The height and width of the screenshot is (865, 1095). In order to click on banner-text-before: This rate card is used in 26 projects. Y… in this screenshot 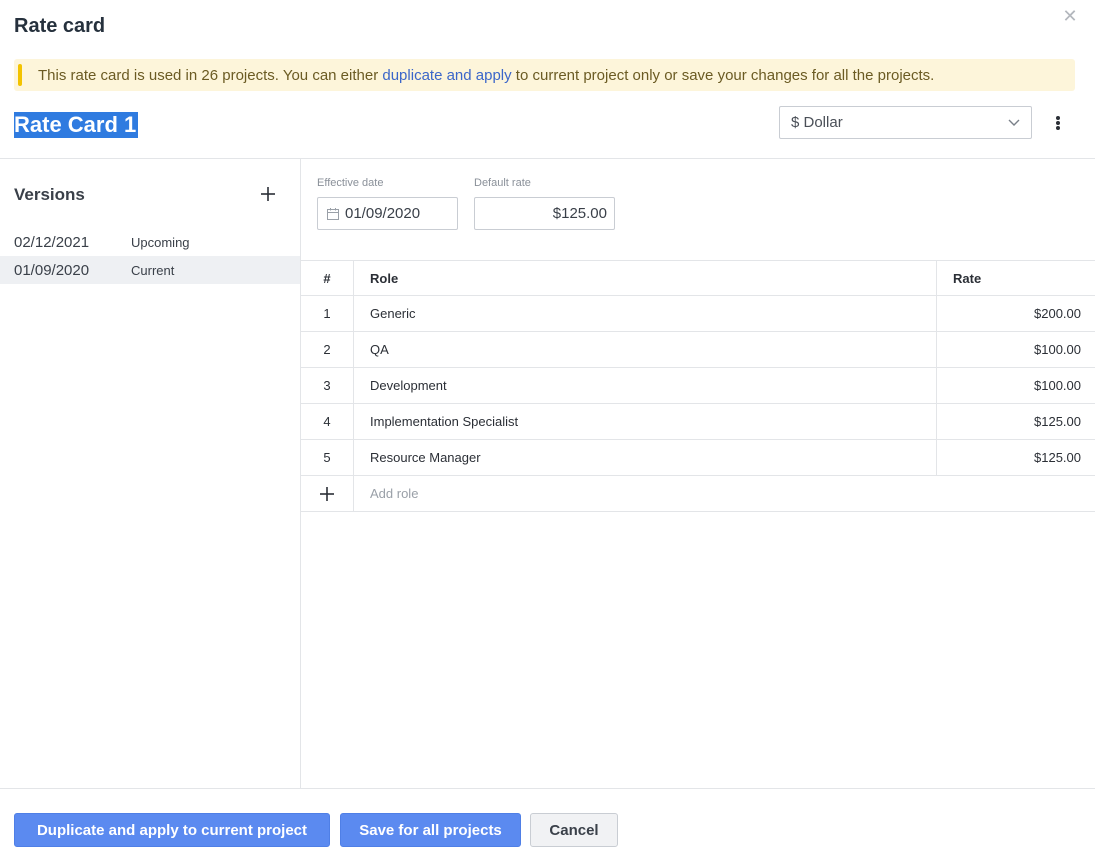, I will do `click(210, 75)`.